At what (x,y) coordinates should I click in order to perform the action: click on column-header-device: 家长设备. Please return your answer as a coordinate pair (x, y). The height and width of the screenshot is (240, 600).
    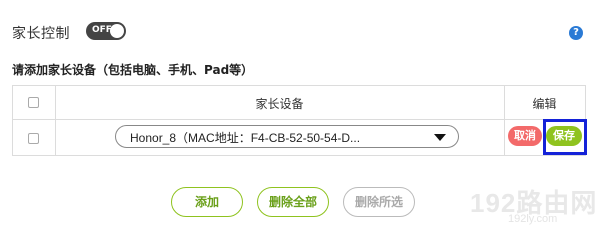
    Looking at the image, I should click on (279, 104).